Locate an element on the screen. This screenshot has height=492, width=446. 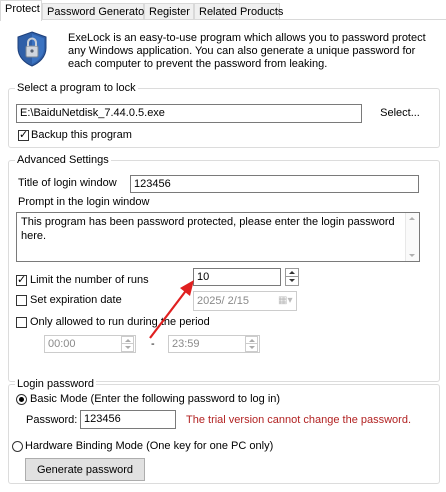
title-label: Title of login window is located at coordinates (67, 183).